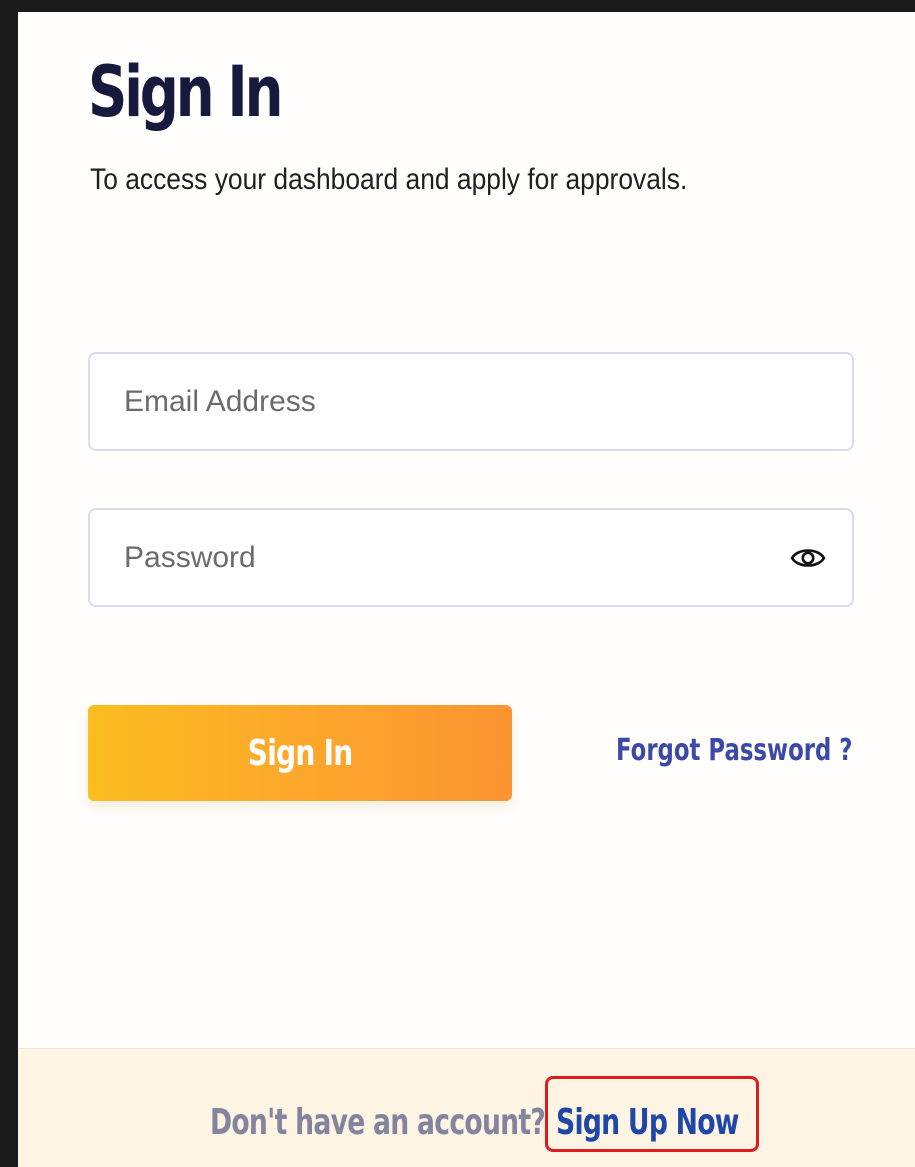  I want to click on sign-up-link: Sign Up Now, so click(647, 1123).